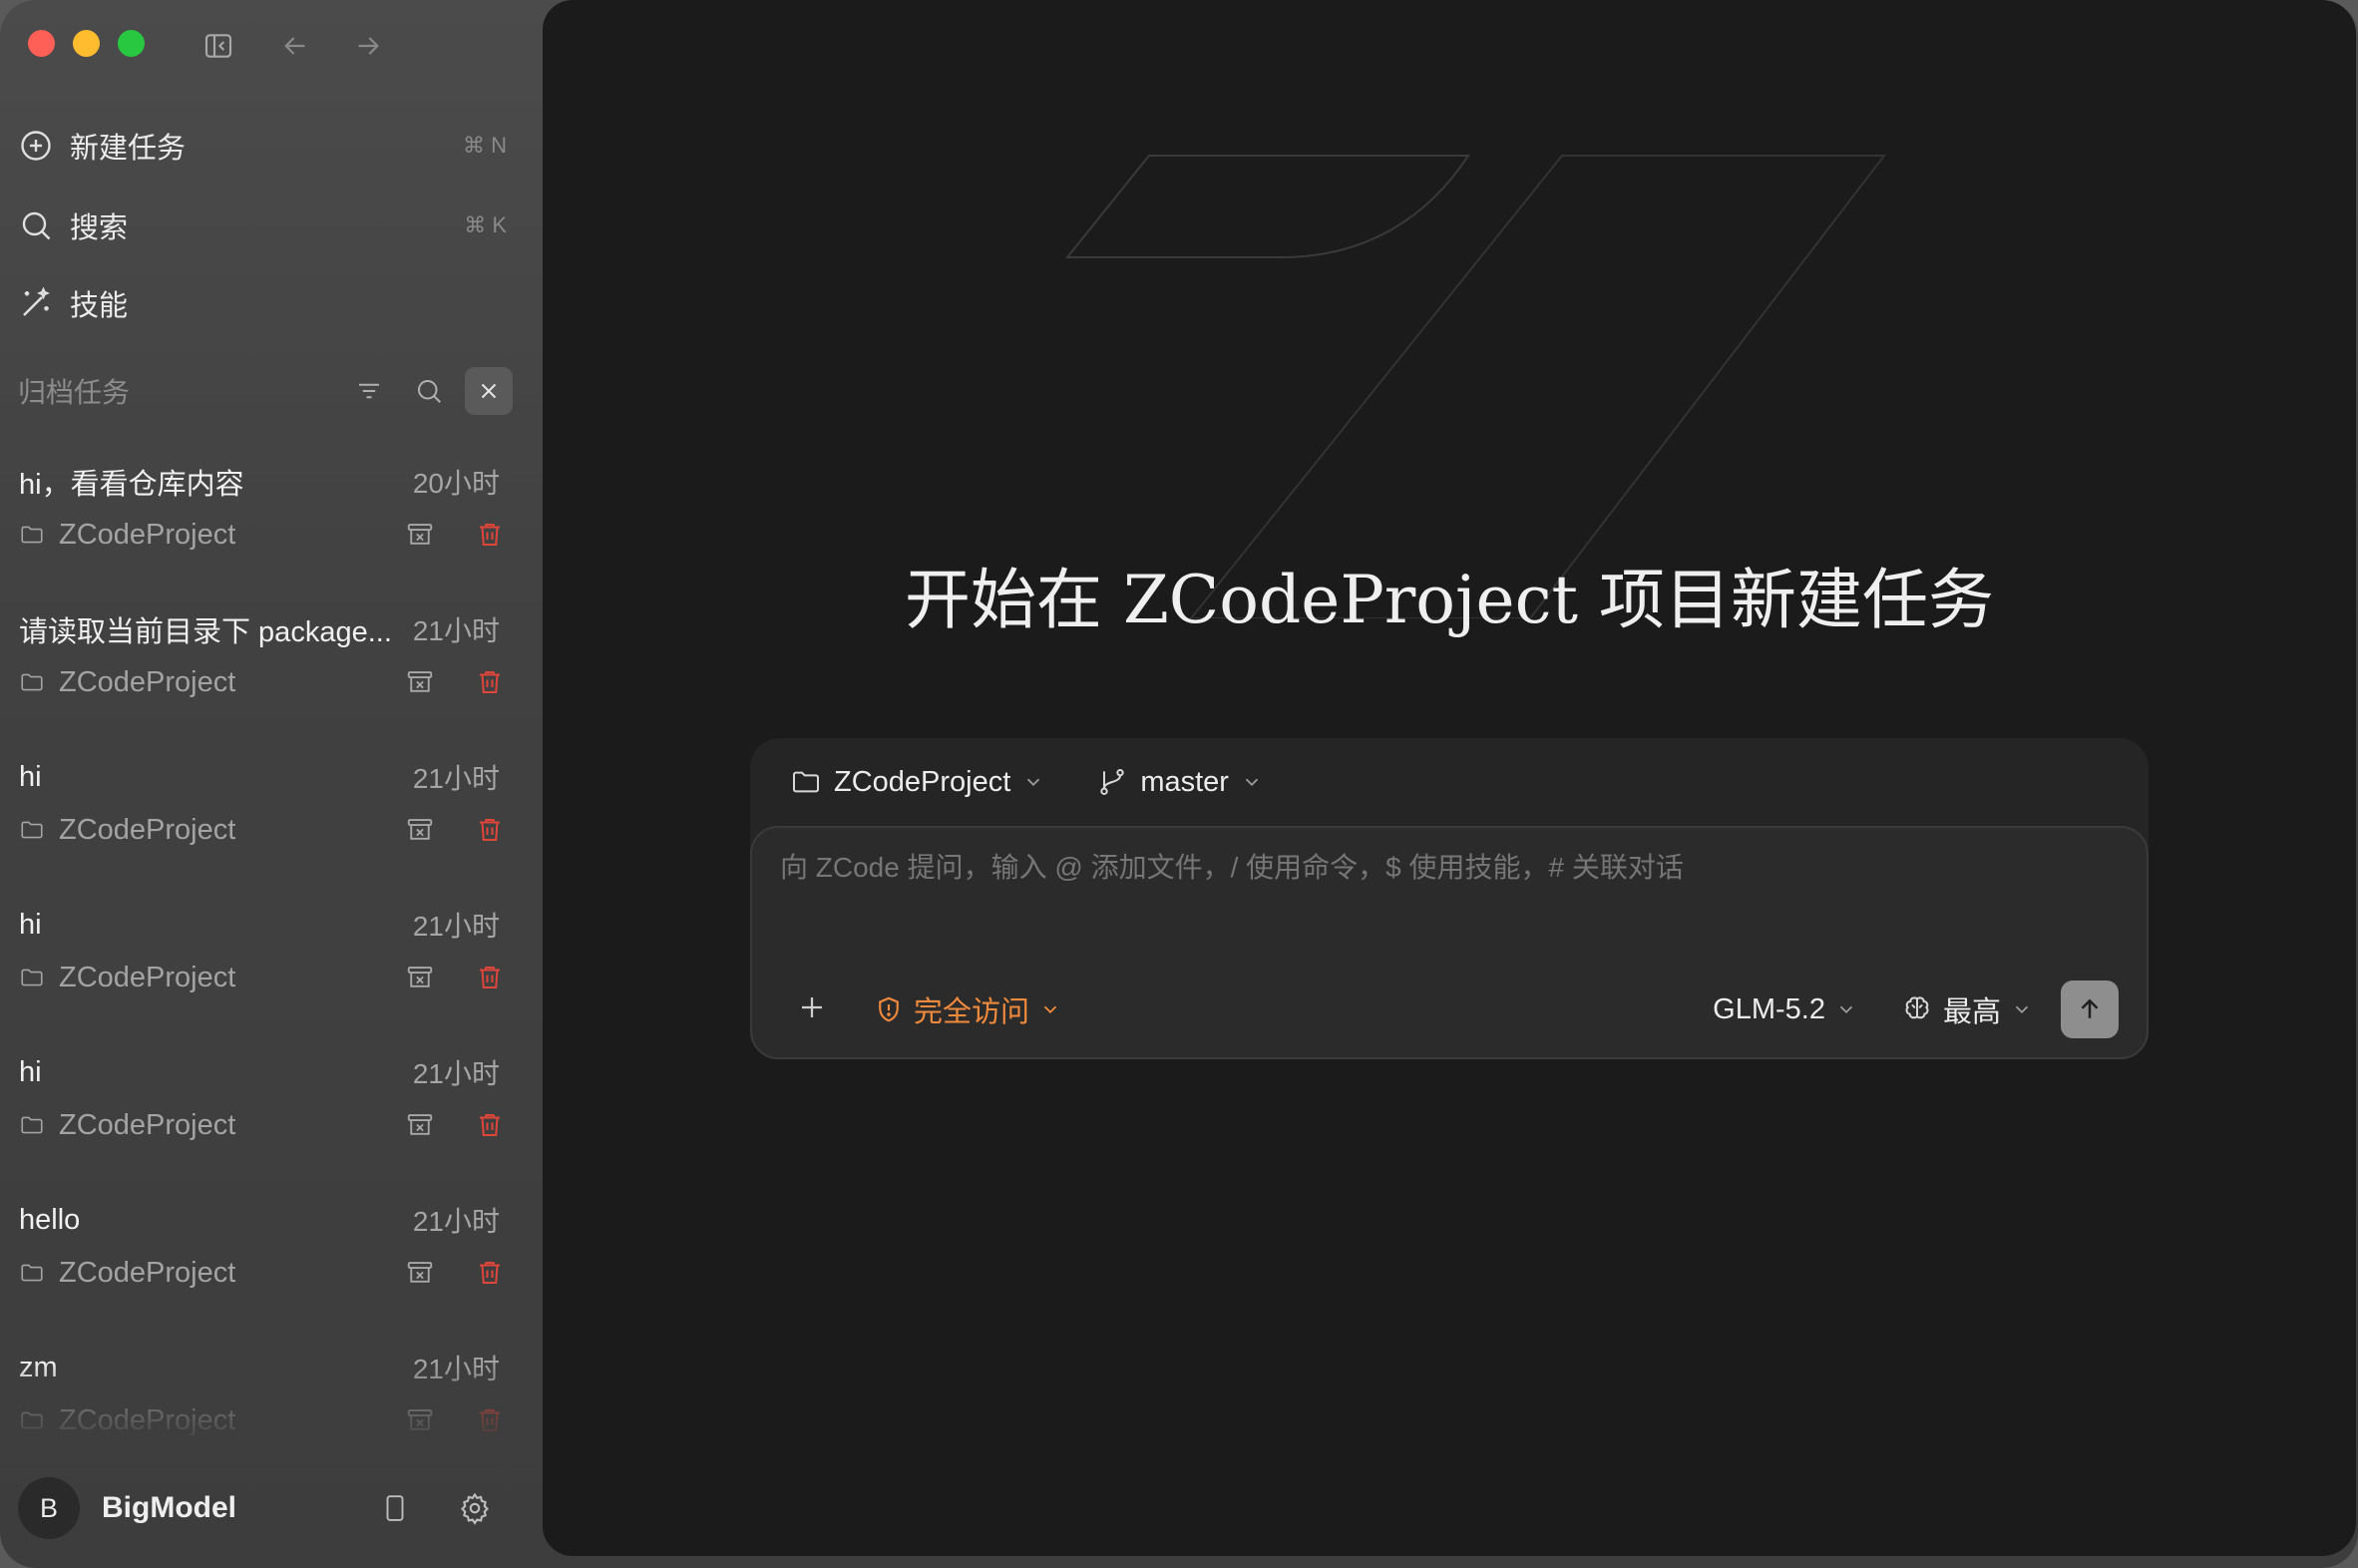  I want to click on project-name: ZCodeProject, so click(922, 782).